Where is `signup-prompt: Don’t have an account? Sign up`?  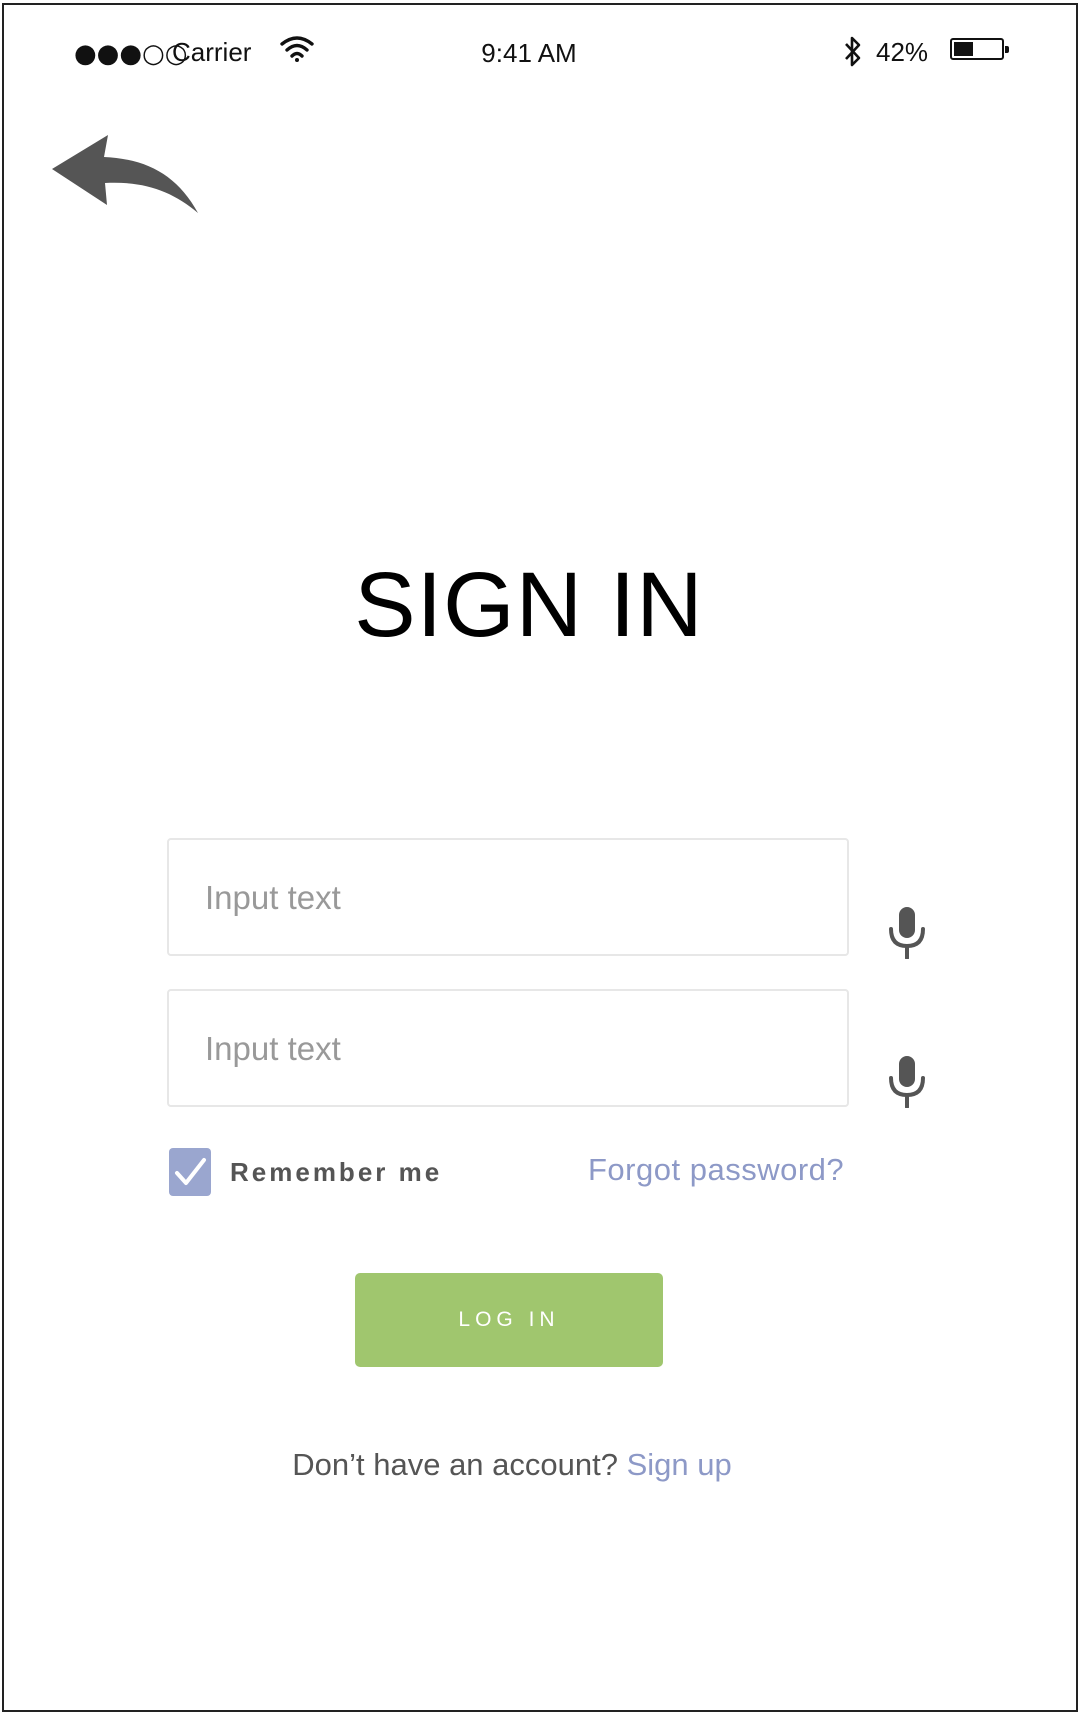 signup-prompt: Don’t have an account? Sign up is located at coordinates (512, 1465).